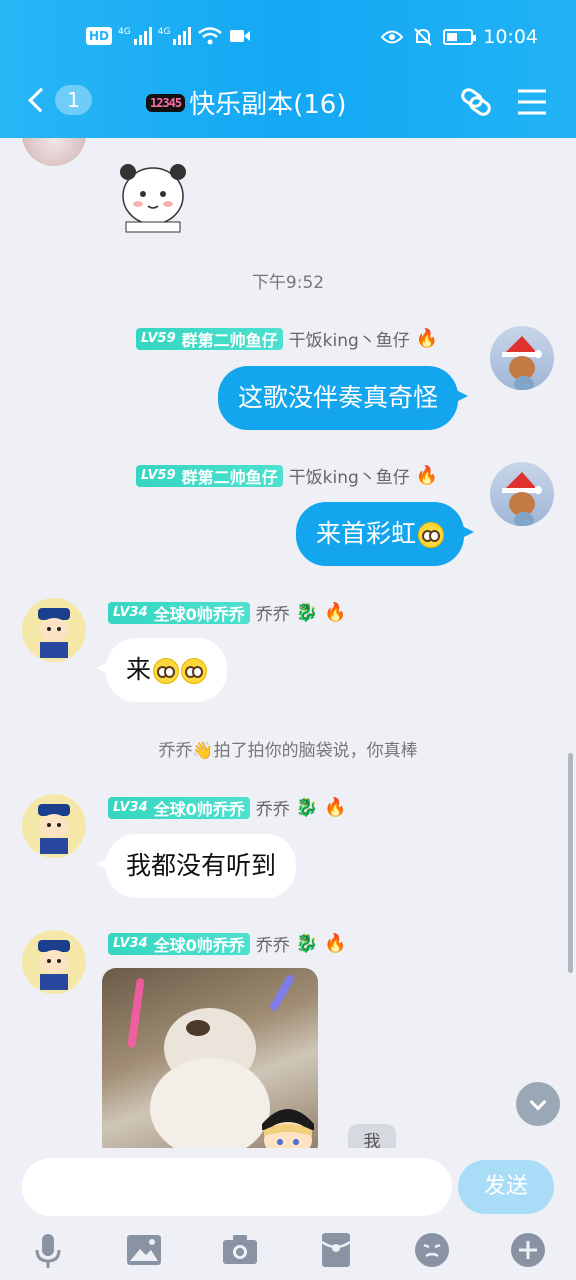 The image size is (576, 1280). Describe the element at coordinates (196, 866) in the screenshot. I see `chat-bubble-incoming: 我都没有听到` at that location.